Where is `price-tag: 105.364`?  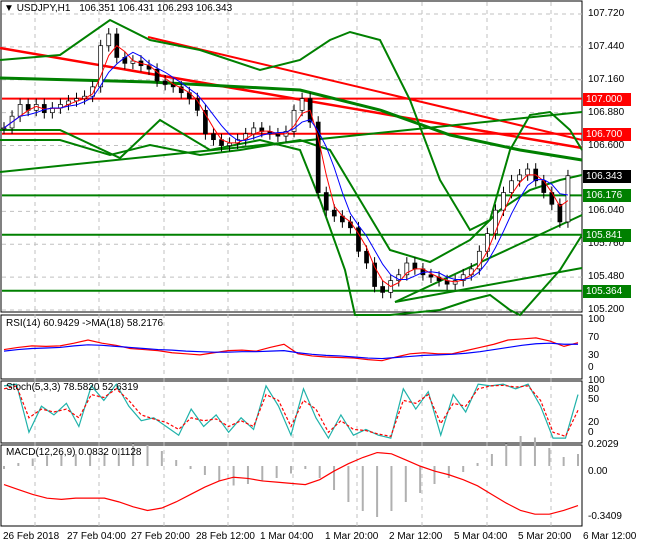
price-tag: 105.364 is located at coordinates (607, 291).